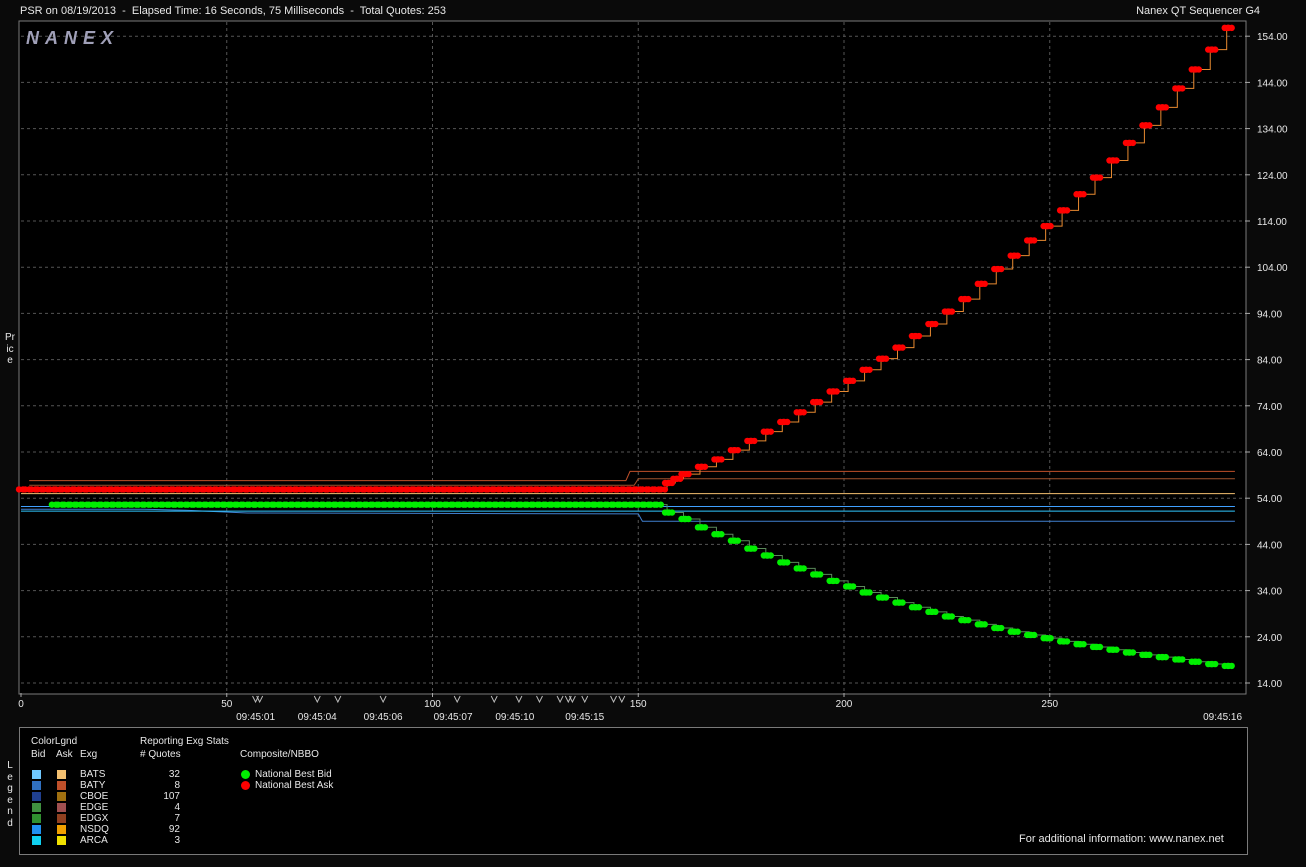 The width and height of the screenshot is (1306, 867). I want to click on bid-point-flat, so click(659, 504).